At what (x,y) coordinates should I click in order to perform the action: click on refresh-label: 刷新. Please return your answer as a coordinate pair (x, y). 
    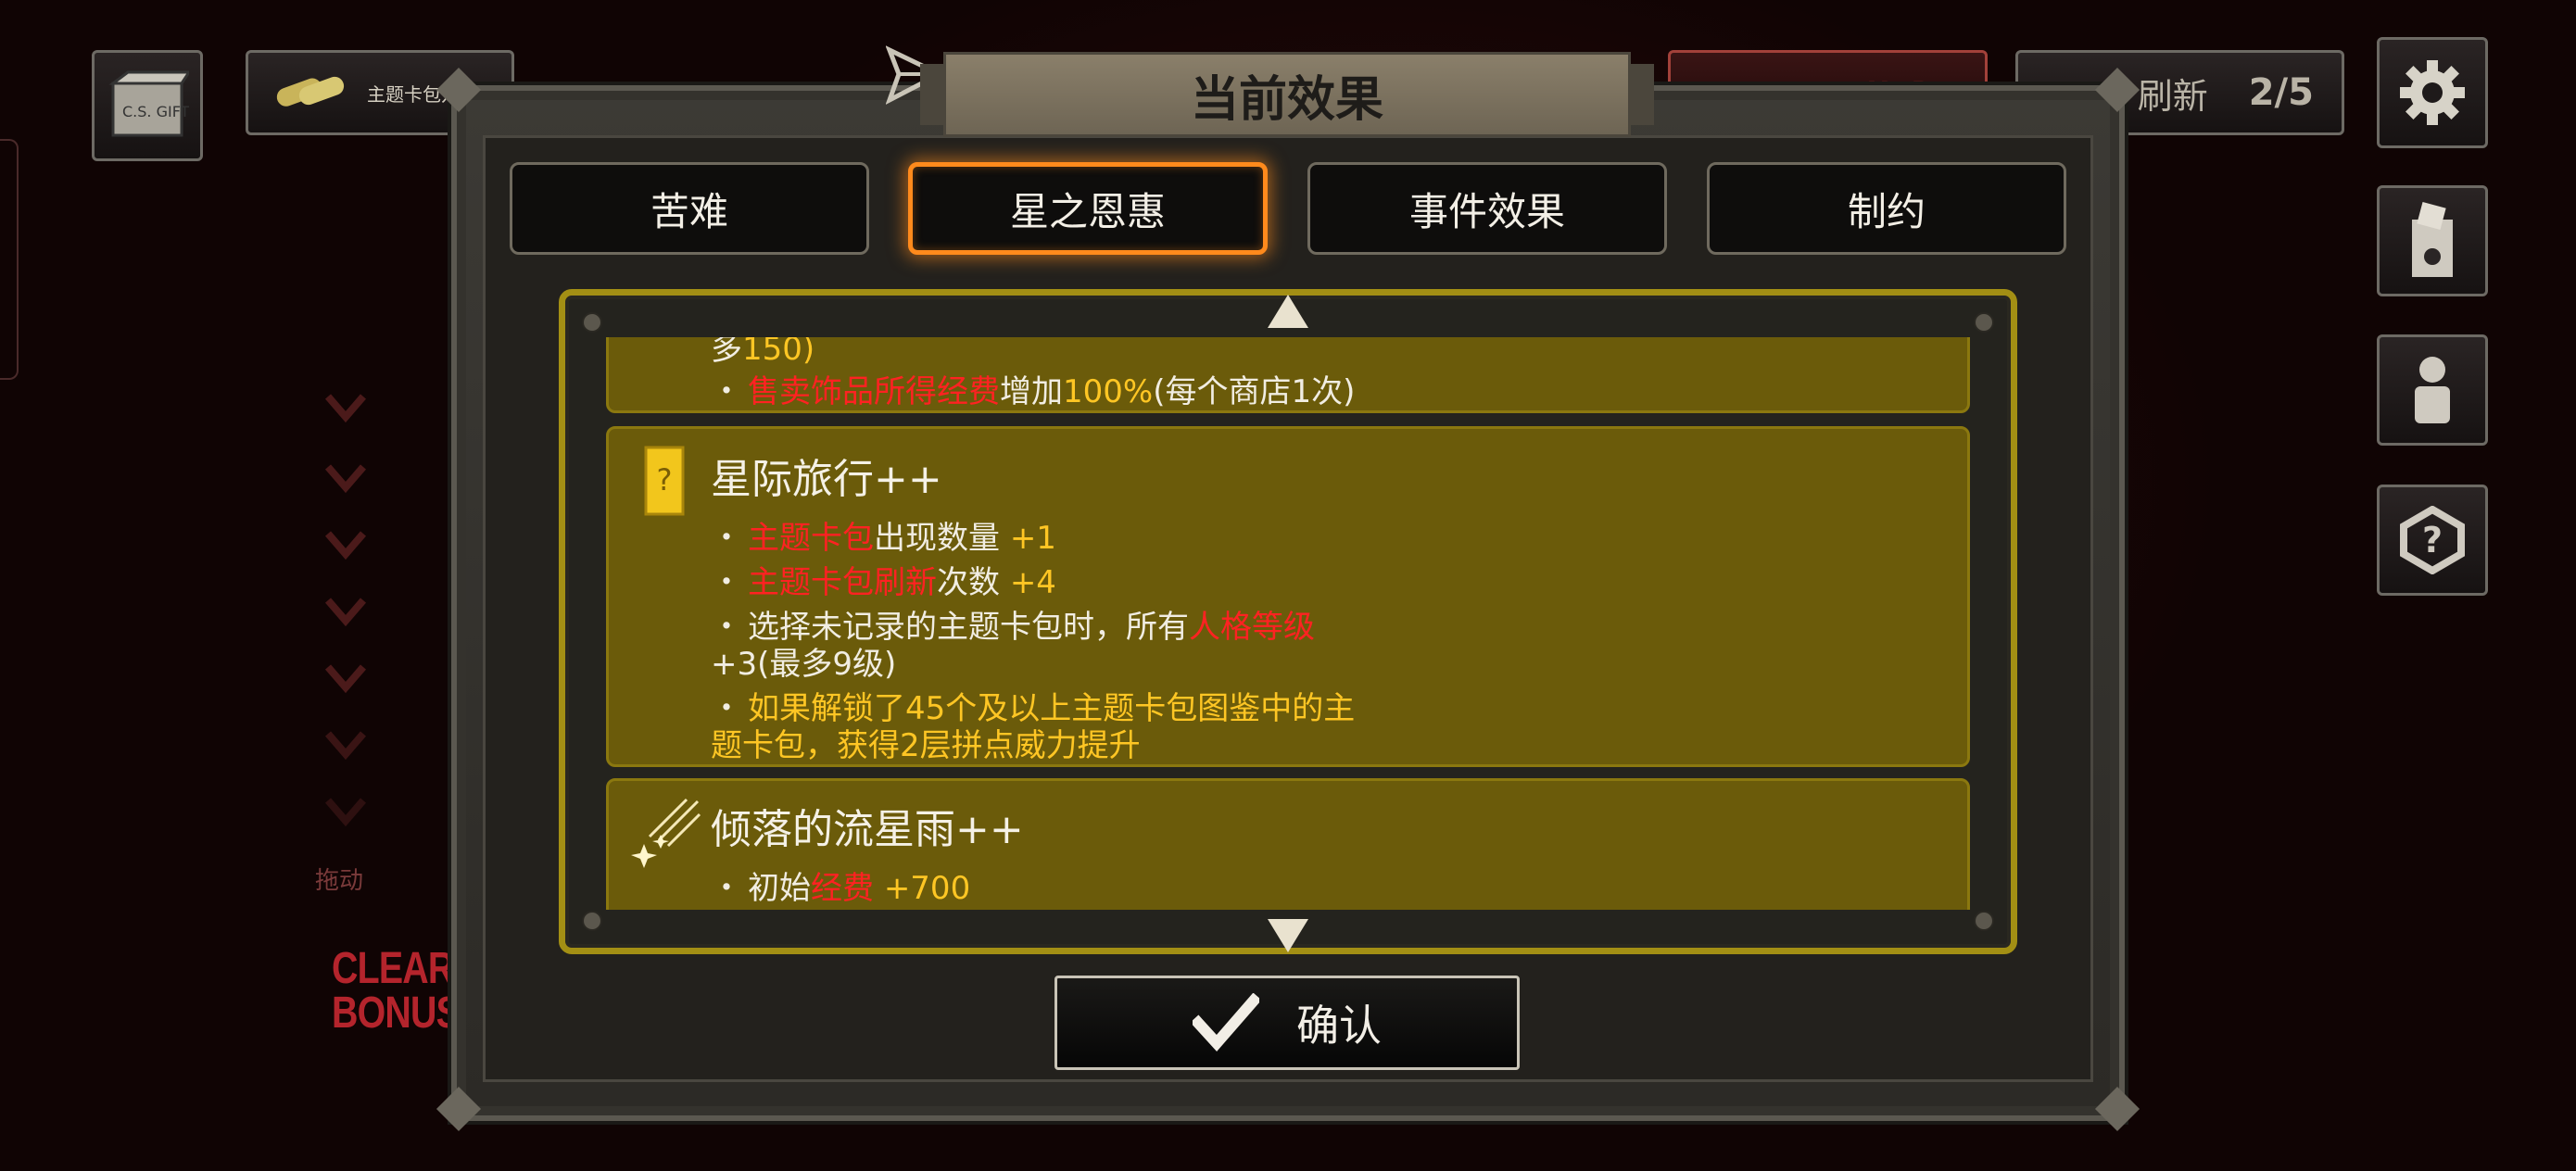
    Looking at the image, I should click on (2172, 96).